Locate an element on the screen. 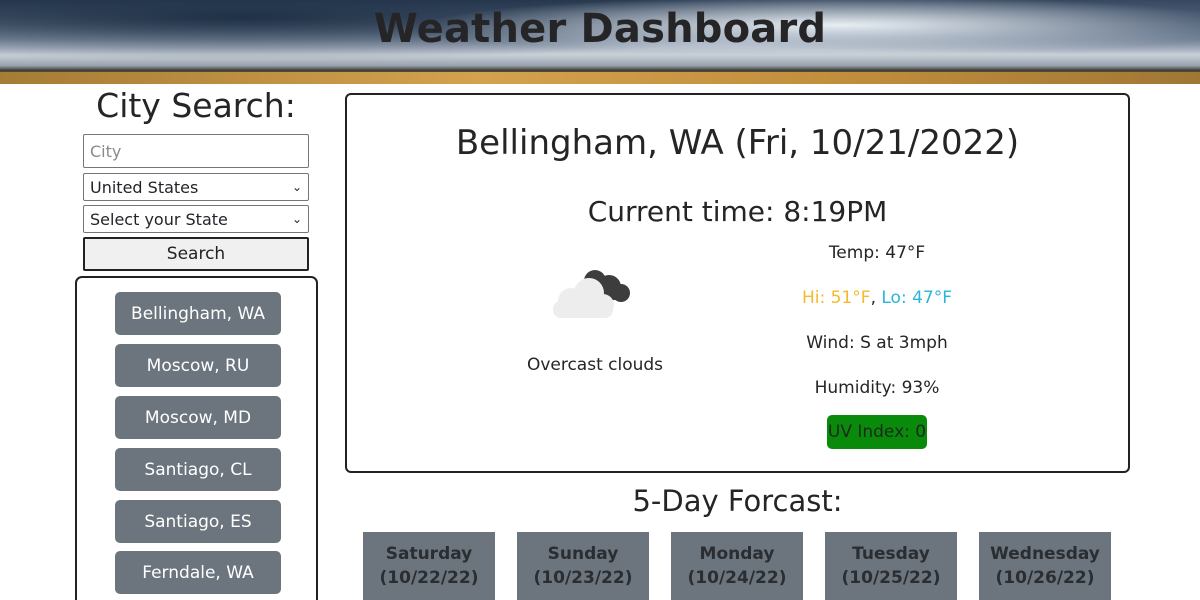 This screenshot has width=1200, height=600. country-select-value: United States is located at coordinates (144, 187).